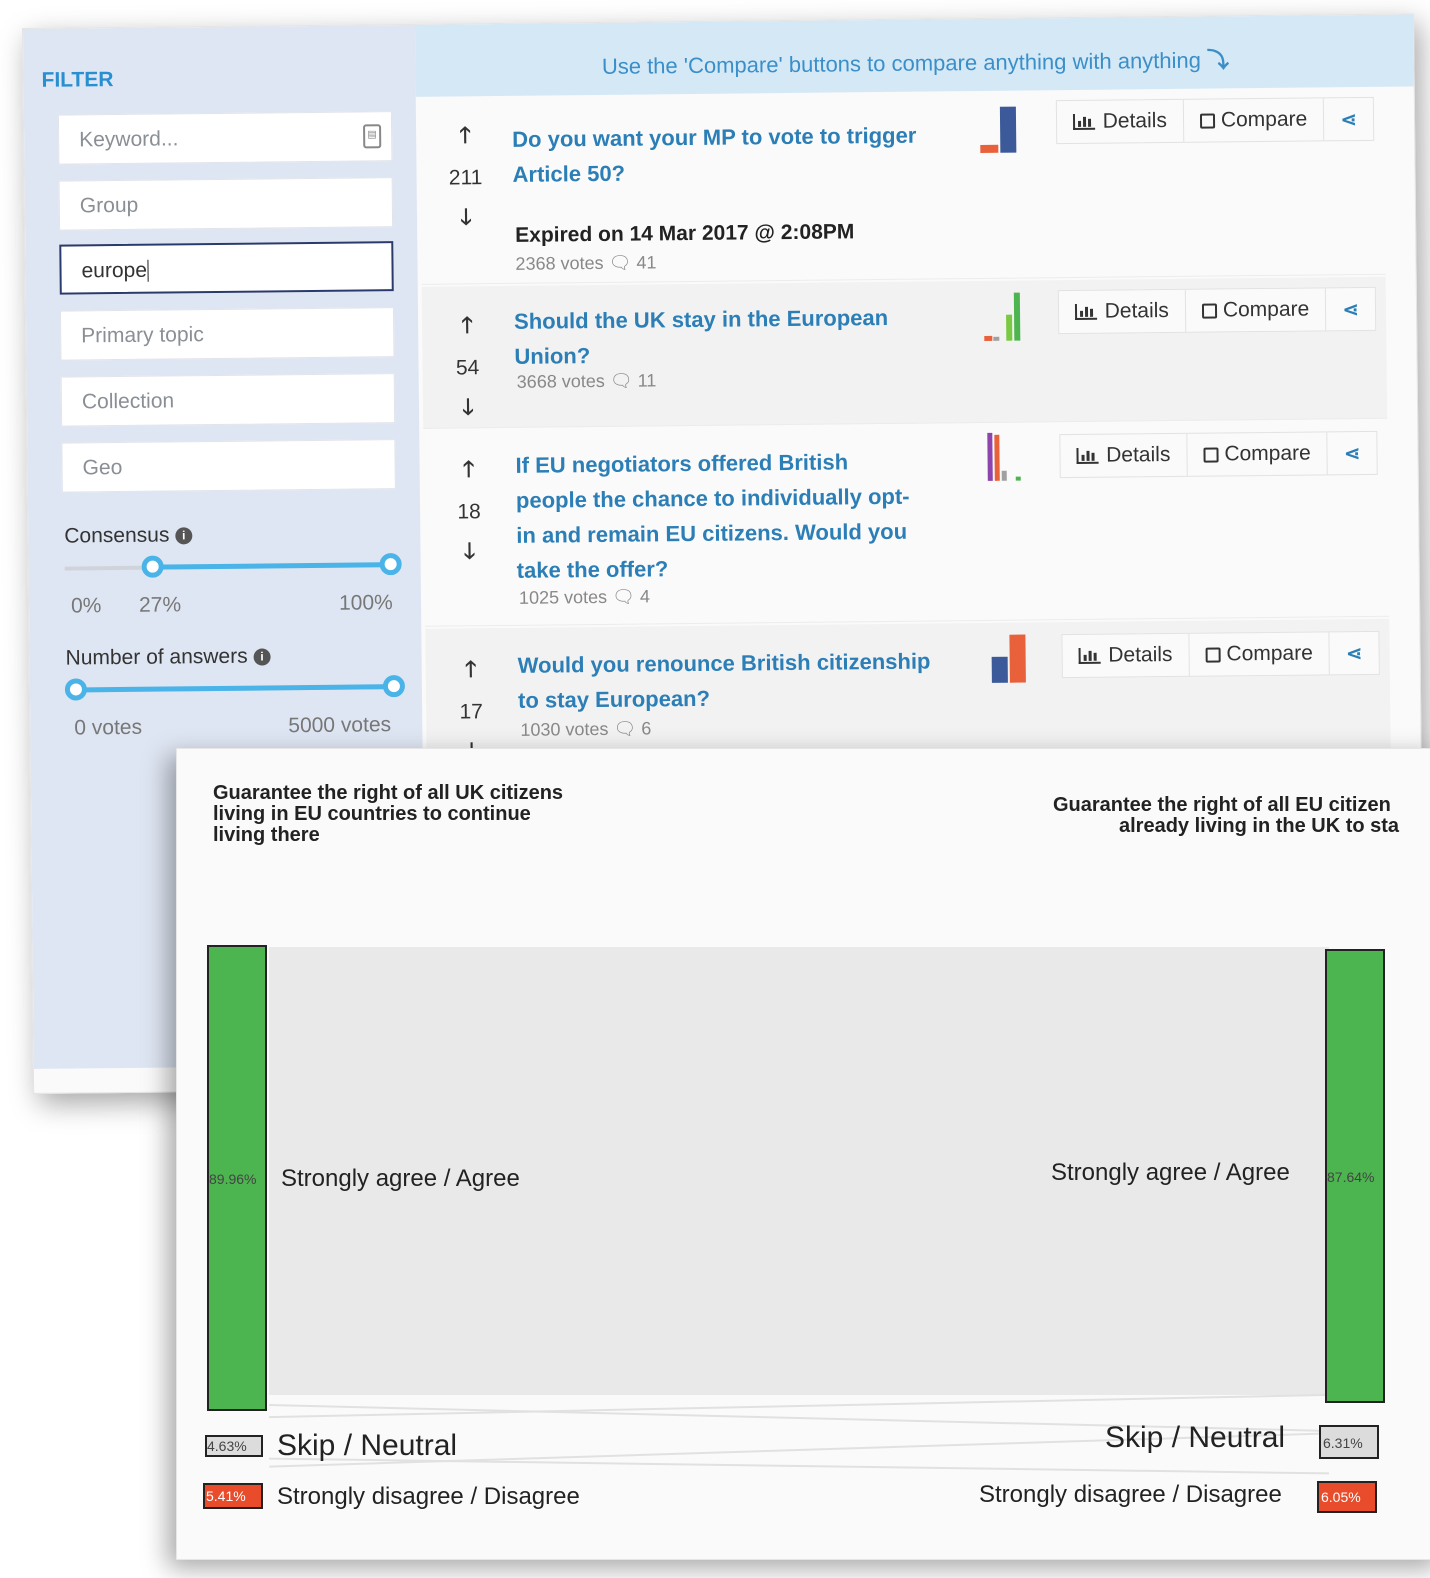 The image size is (1430, 1578). What do you see at coordinates (400, 1178) in the screenshot?
I see `left-agree-label: Strongly agree / Agree` at bounding box center [400, 1178].